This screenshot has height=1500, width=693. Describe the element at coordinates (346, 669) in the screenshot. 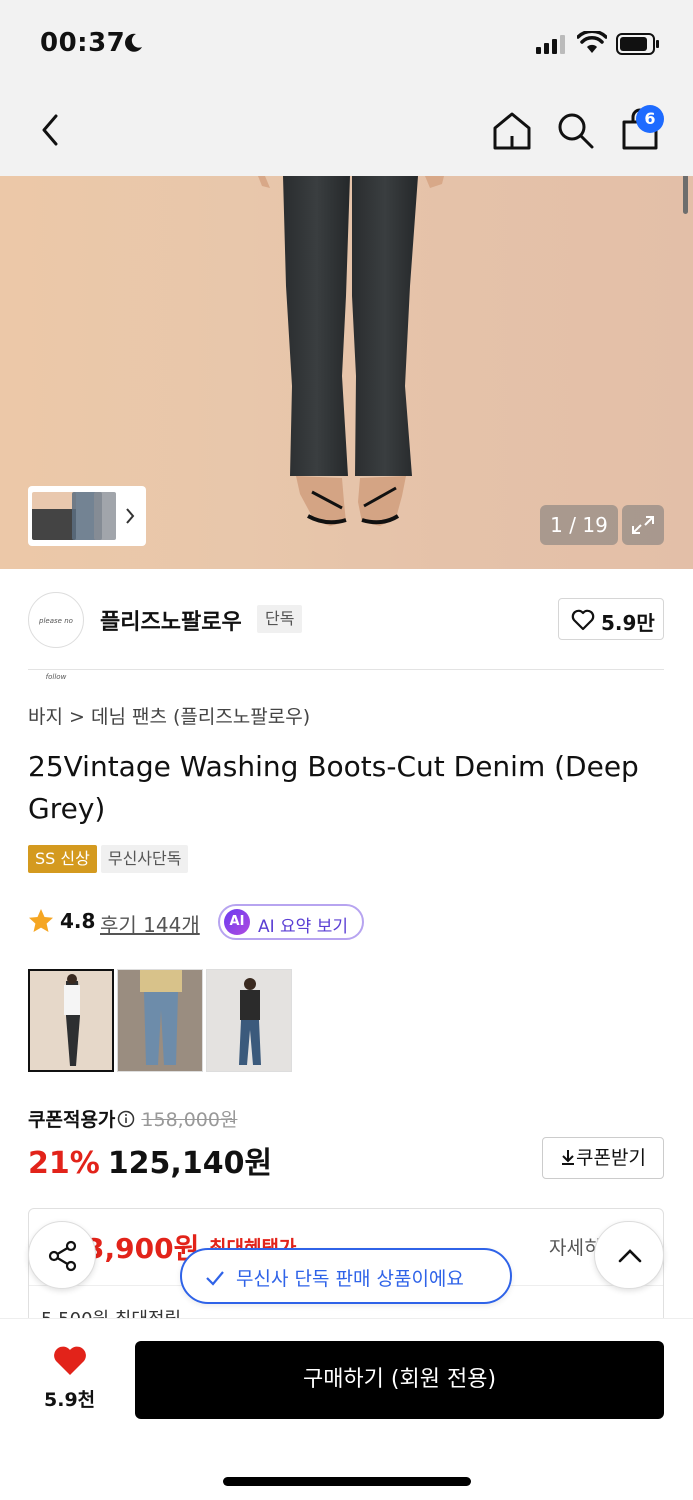

I see `divider` at that location.